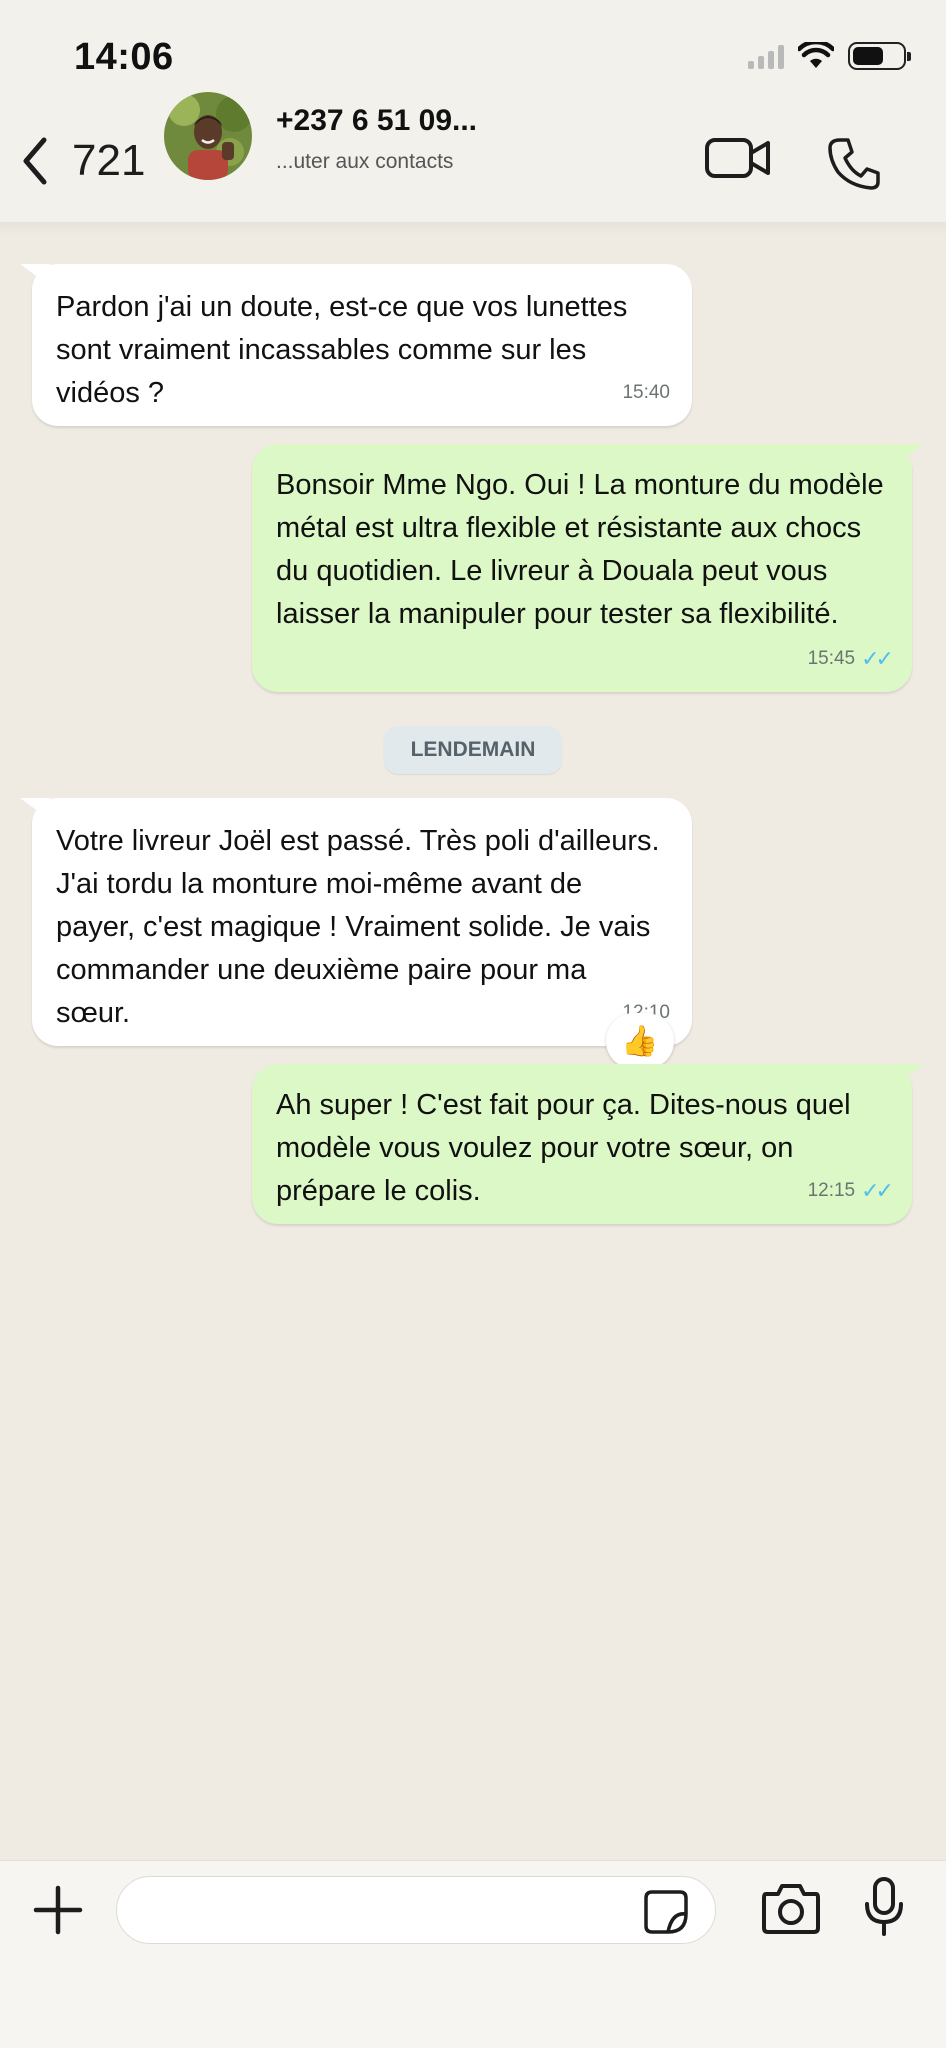  Describe the element at coordinates (666, 1912) in the screenshot. I see `sticker-icon` at that location.